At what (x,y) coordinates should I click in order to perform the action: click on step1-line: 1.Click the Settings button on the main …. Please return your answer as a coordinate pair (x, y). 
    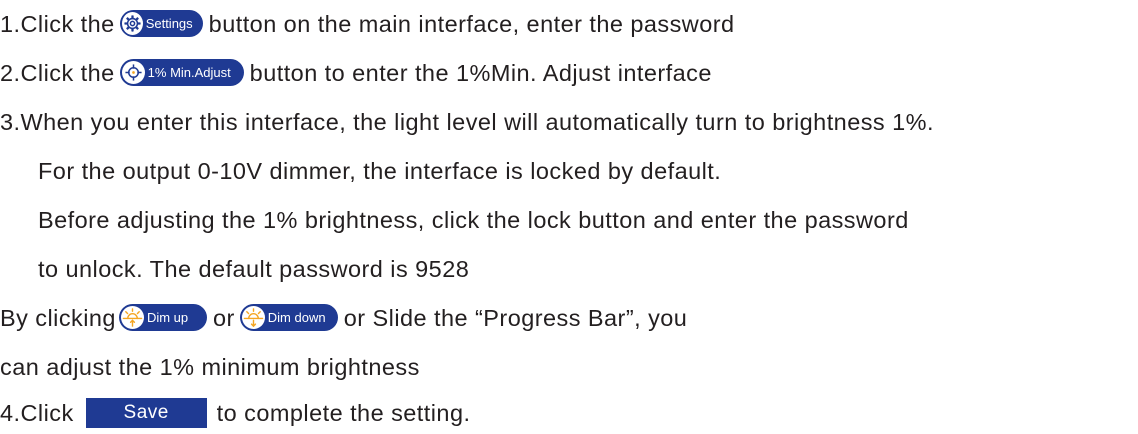
    Looking at the image, I should click on (367, 24).